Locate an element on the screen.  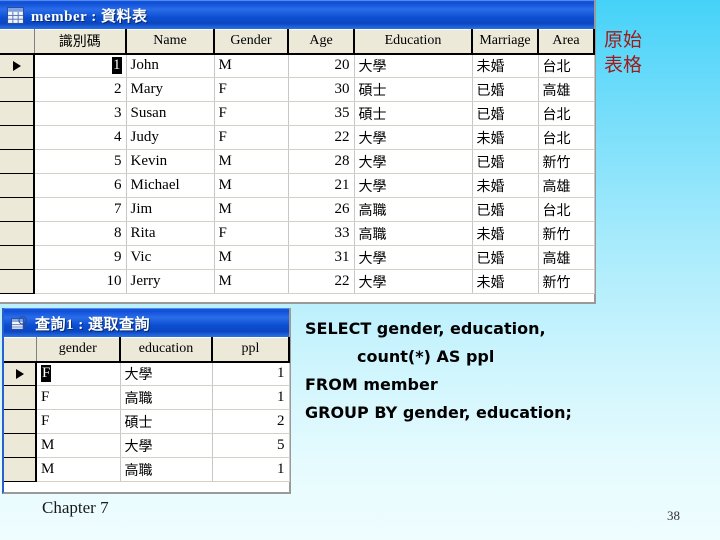
table-row: 3 Susan F 35 碩士 已婚 台北 is located at coordinates (297, 113).